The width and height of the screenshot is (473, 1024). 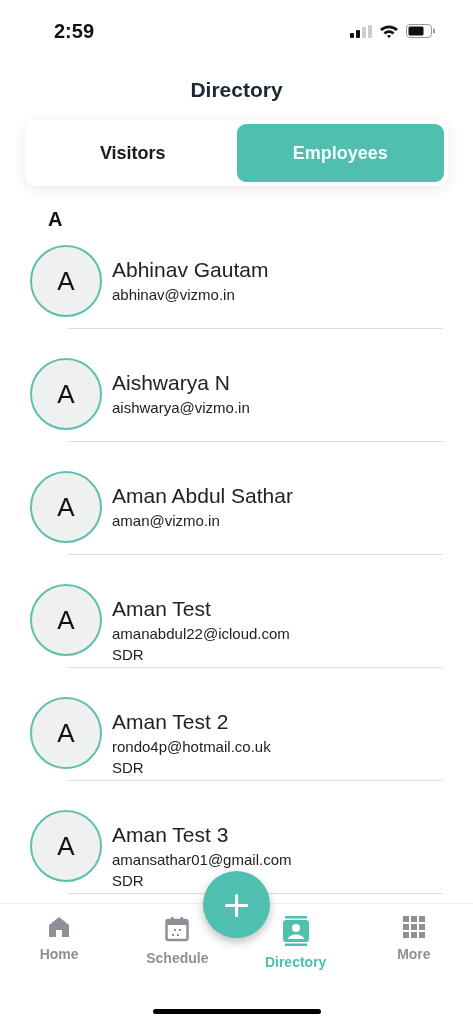 What do you see at coordinates (236, 90) in the screenshot?
I see `page-title: Directory` at bounding box center [236, 90].